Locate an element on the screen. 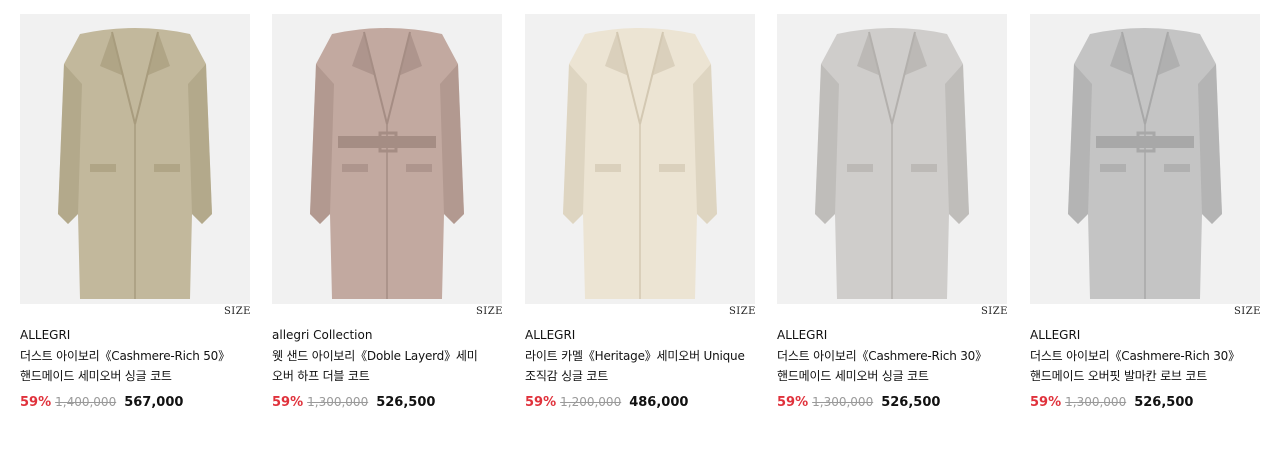 The width and height of the screenshot is (1261, 449). product-name: 웻 샌드 아이보리《Doble Layerd》세미 오버 하프 더블 코트 is located at coordinates (387, 366).